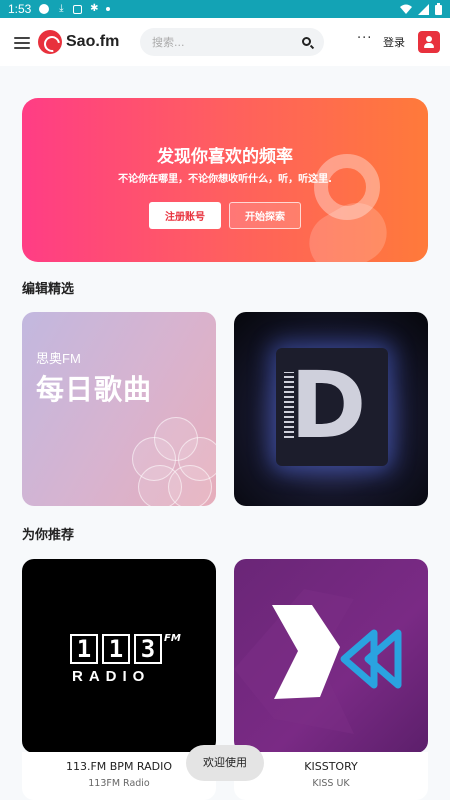 The image size is (450, 800). I want to click on search-input, so click(222, 42).